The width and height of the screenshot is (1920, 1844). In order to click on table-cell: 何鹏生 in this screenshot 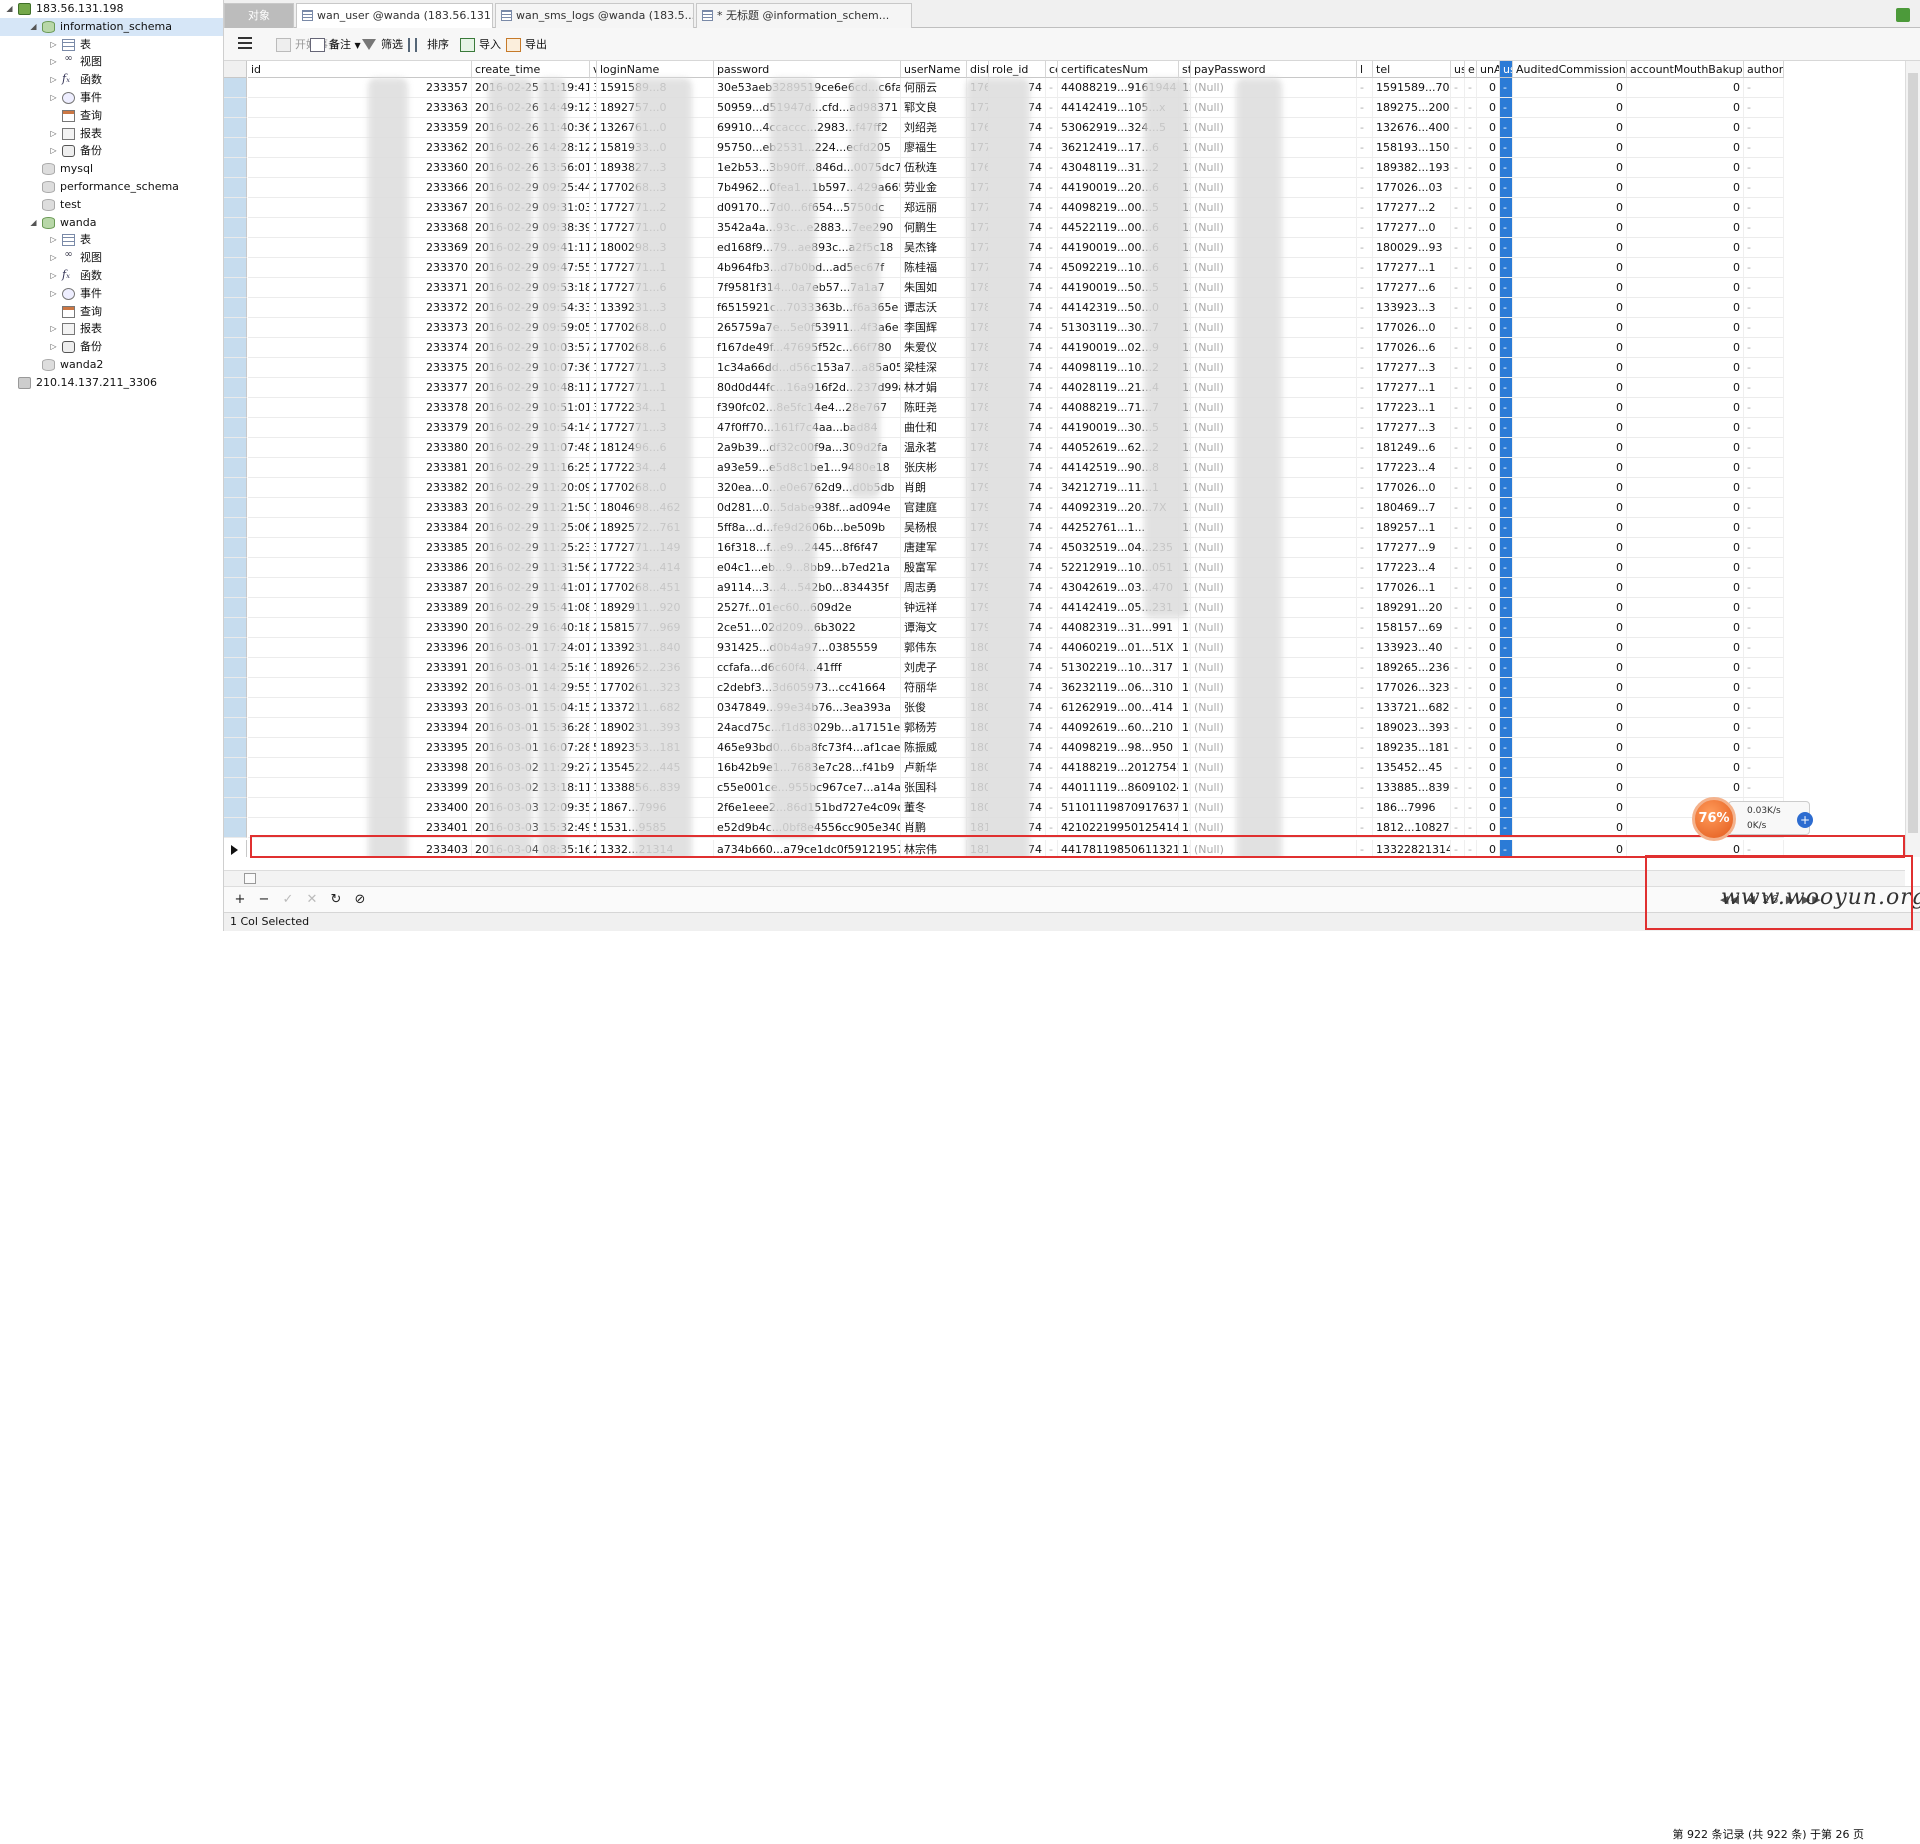, I will do `click(934, 228)`.